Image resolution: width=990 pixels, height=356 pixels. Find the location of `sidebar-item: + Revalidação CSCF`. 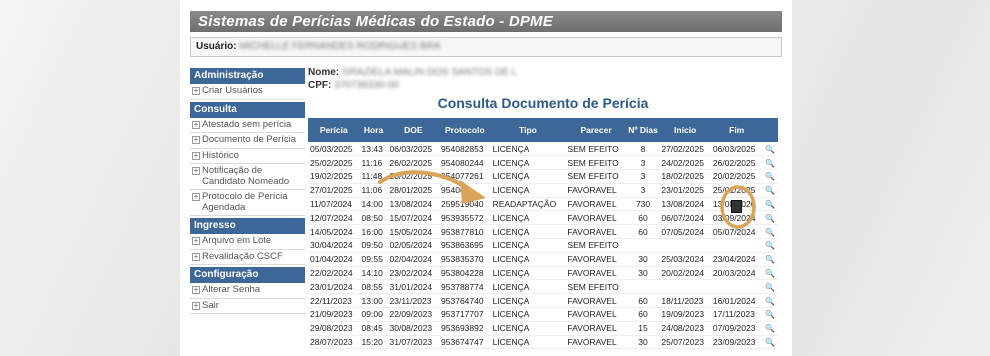

sidebar-item: + Revalidação CSCF is located at coordinates (247, 257).